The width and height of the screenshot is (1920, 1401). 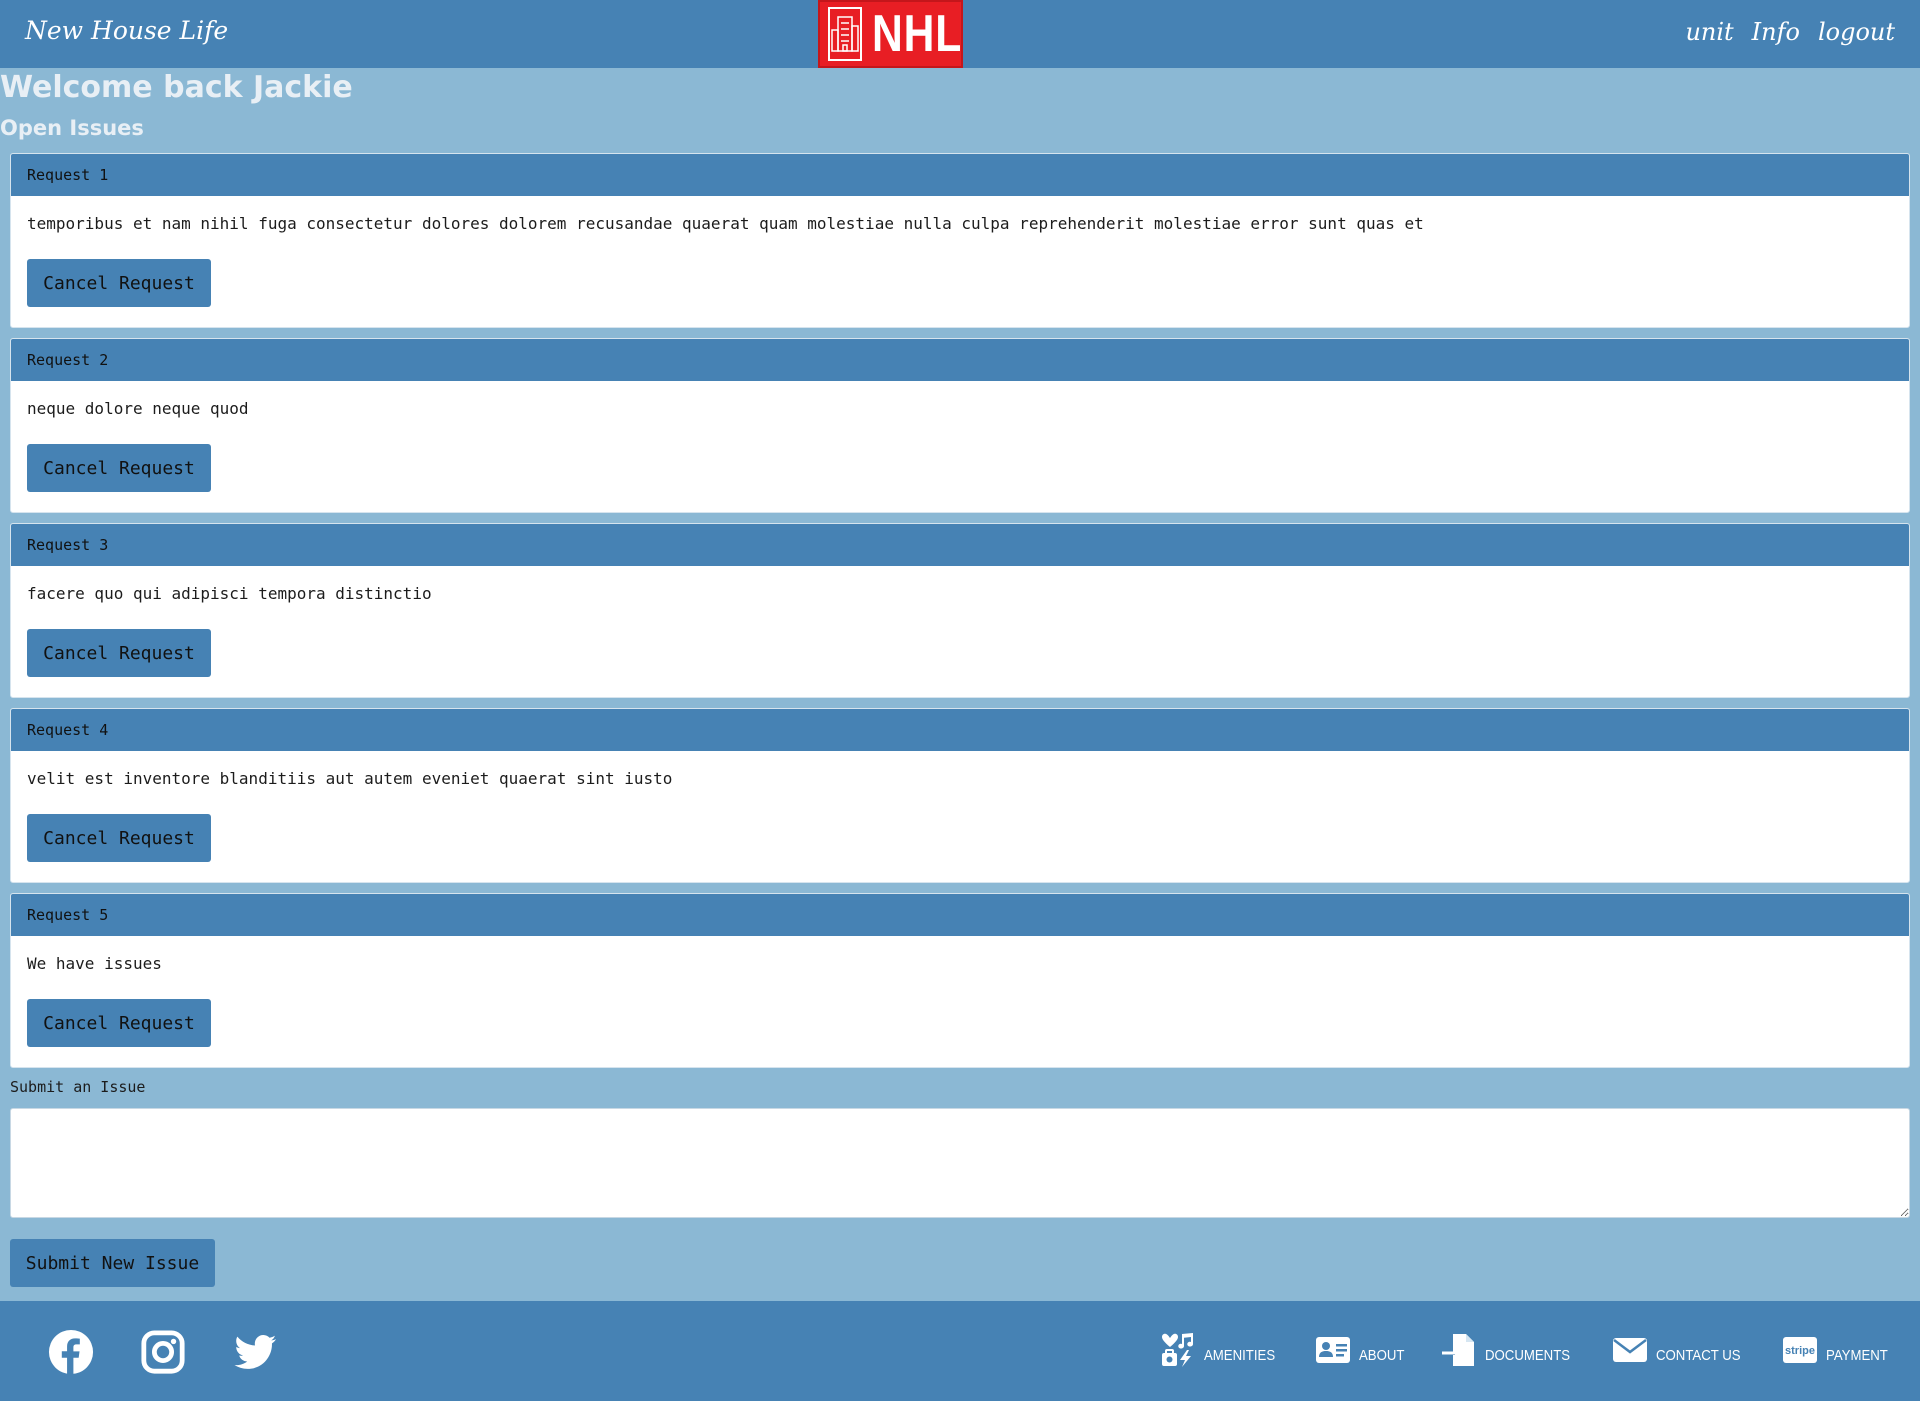 What do you see at coordinates (1382, 1355) in the screenshot?
I see `footer-link-label: ABOUT` at bounding box center [1382, 1355].